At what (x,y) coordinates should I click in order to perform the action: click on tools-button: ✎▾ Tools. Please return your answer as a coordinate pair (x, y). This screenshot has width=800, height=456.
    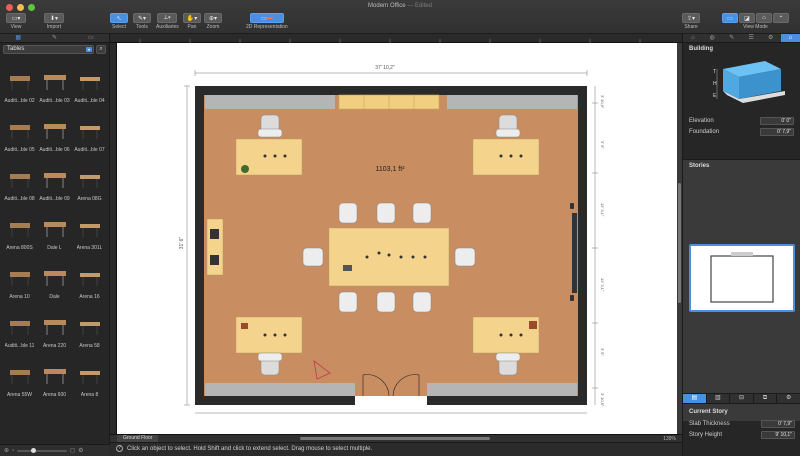
    Looking at the image, I should click on (142, 21).